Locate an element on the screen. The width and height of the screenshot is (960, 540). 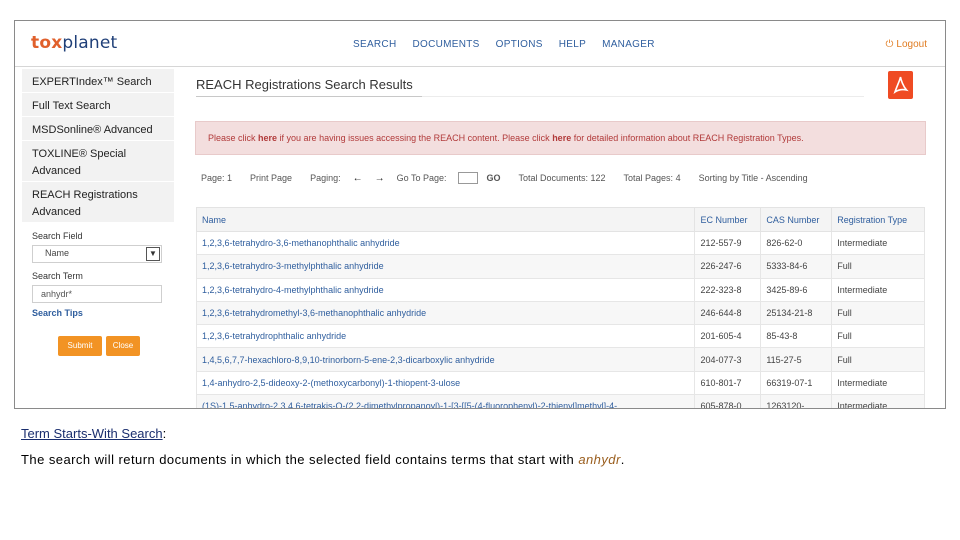
page-title: REACH Registrations Search Results is located at coordinates (304, 84).